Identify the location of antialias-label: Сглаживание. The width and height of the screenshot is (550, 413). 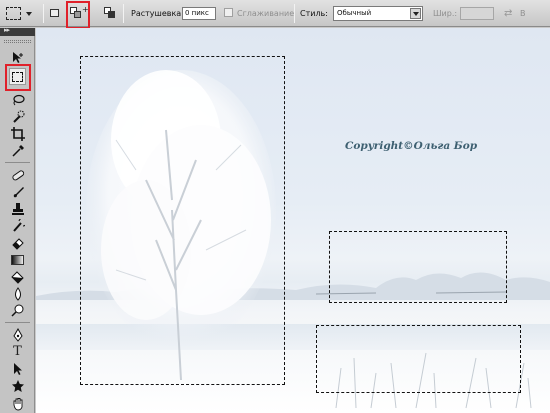
(266, 13).